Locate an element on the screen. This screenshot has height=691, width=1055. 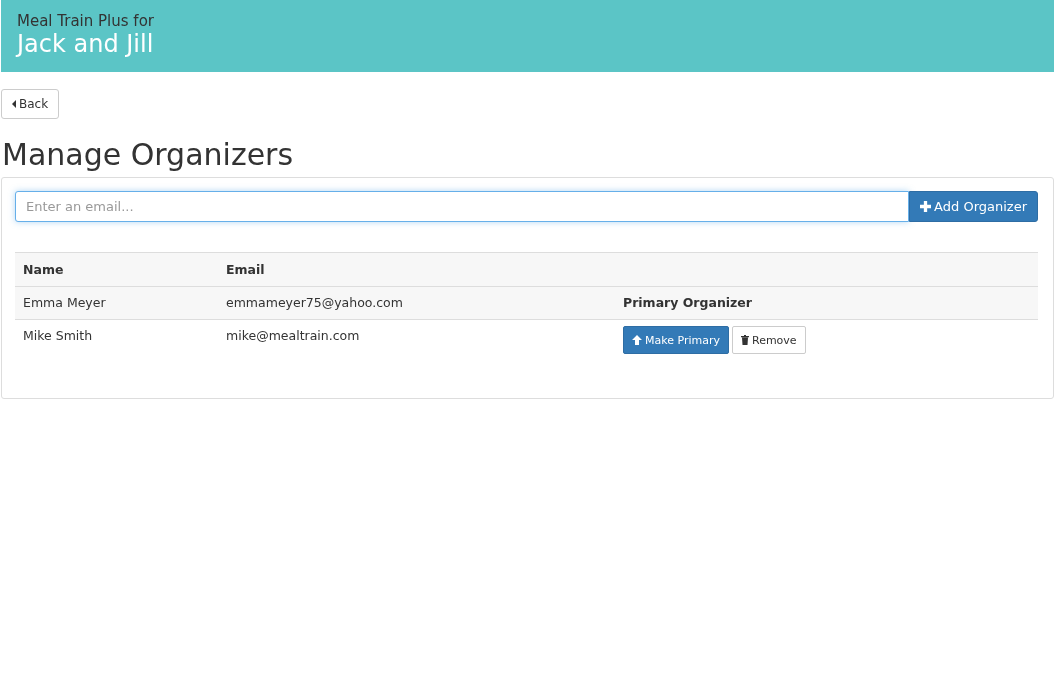
column-header: Email is located at coordinates (416, 269).